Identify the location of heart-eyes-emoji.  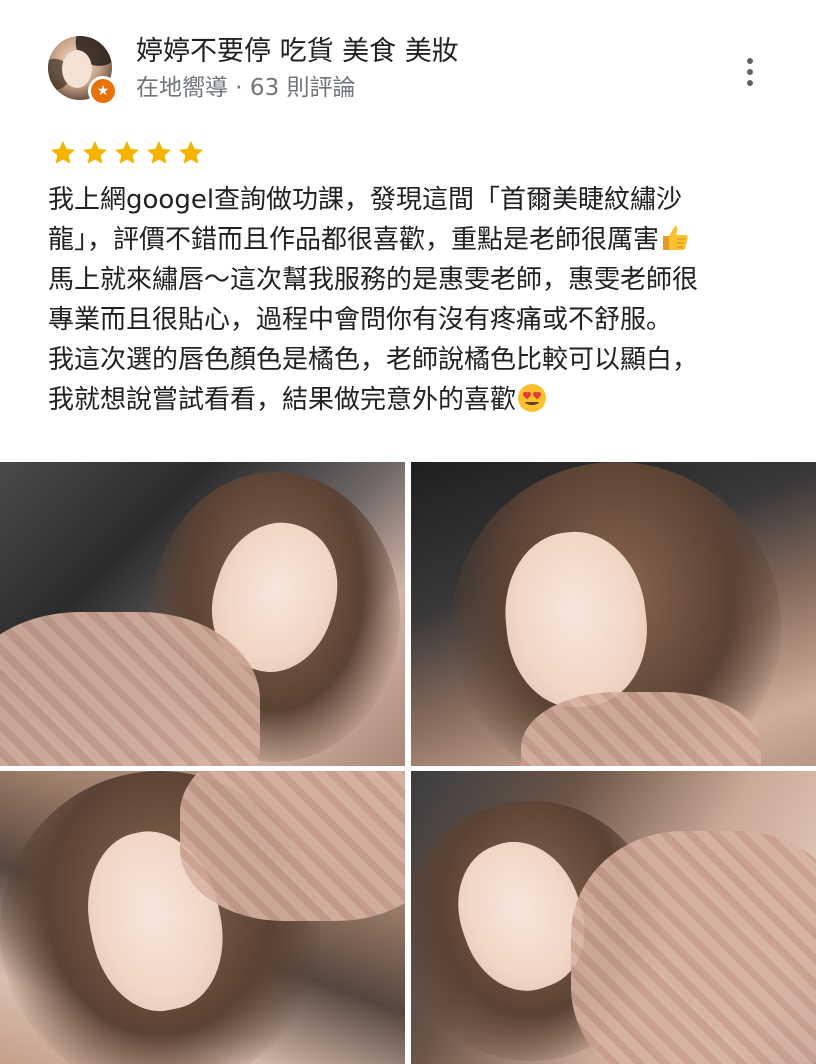
(532, 398).